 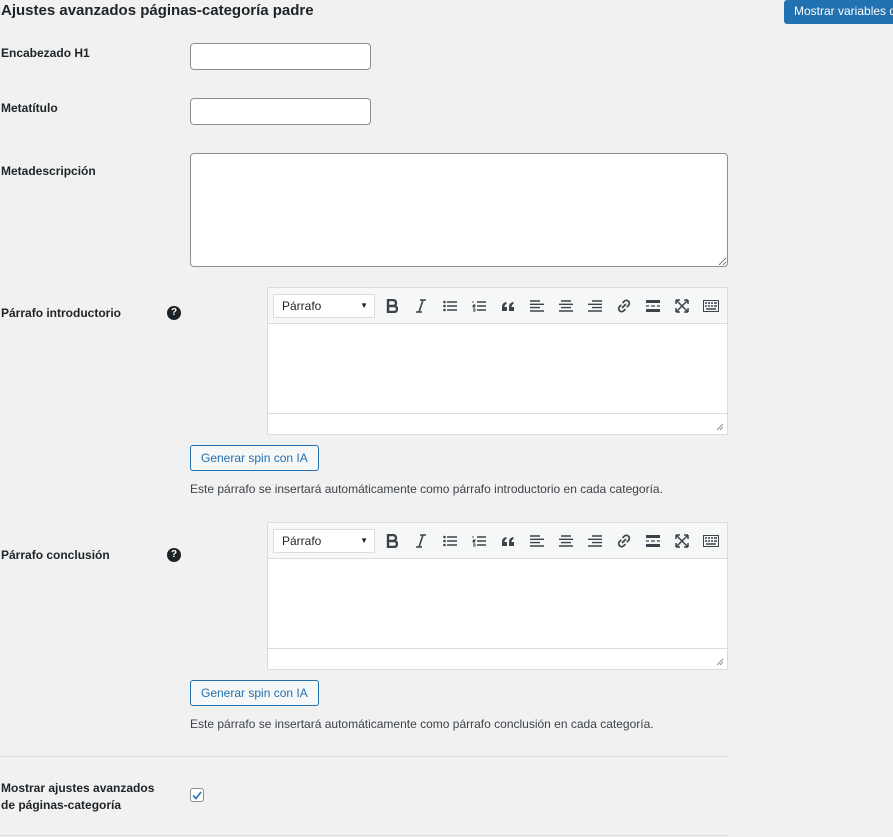 I want to click on checkmark-icon, so click(x=197, y=795).